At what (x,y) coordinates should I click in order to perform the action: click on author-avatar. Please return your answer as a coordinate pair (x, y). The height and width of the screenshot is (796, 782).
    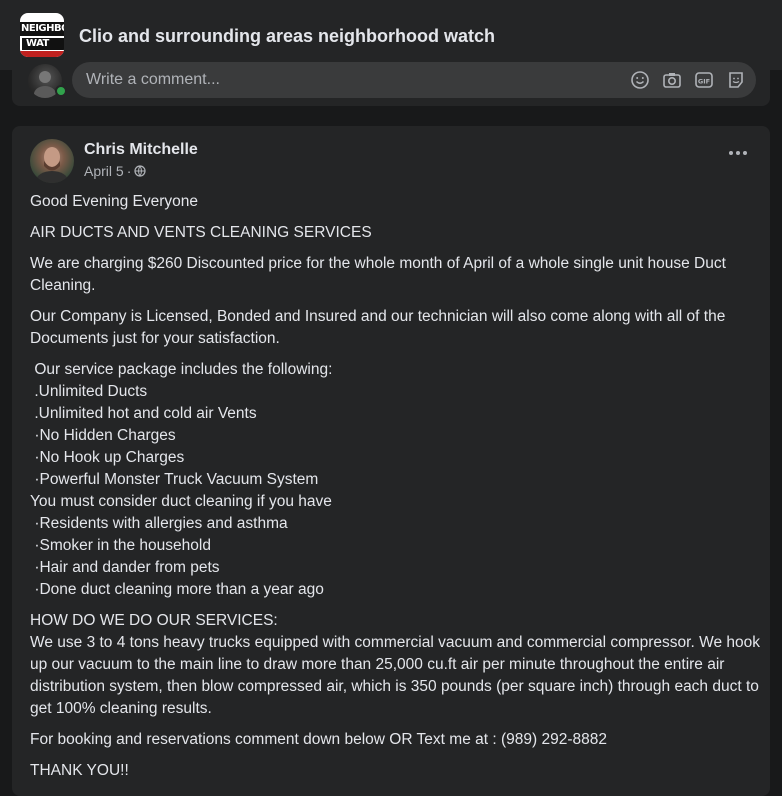
    Looking at the image, I should click on (52, 161).